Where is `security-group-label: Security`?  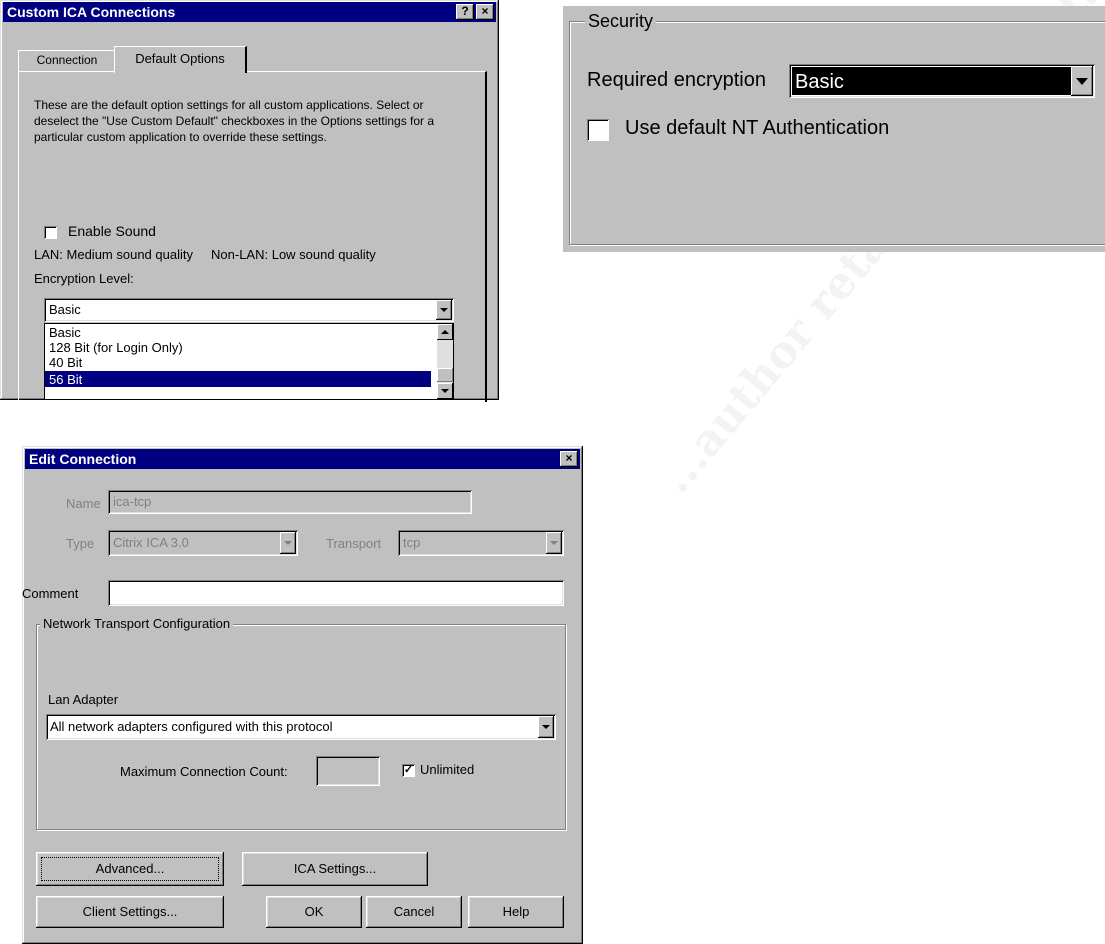 security-group-label: Security is located at coordinates (621, 21).